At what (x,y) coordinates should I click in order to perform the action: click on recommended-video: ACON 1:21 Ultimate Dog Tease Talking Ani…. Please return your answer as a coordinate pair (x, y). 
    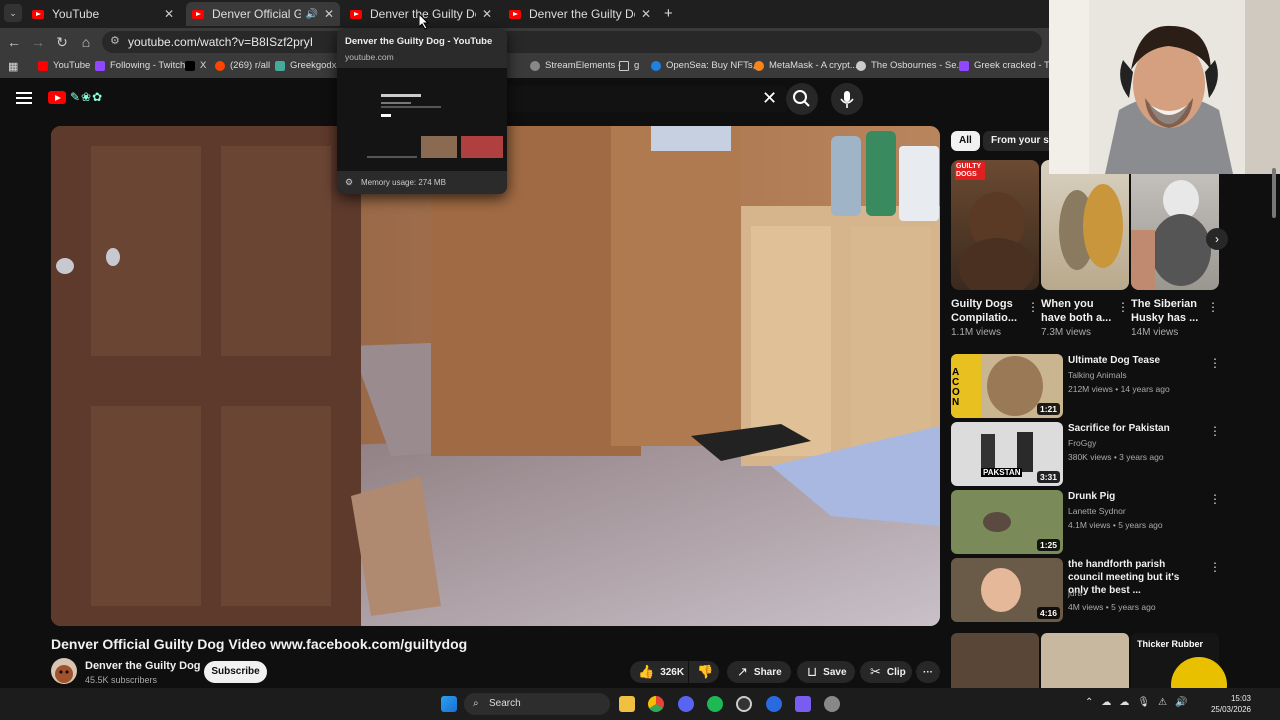
    Looking at the image, I should click on (1101, 386).